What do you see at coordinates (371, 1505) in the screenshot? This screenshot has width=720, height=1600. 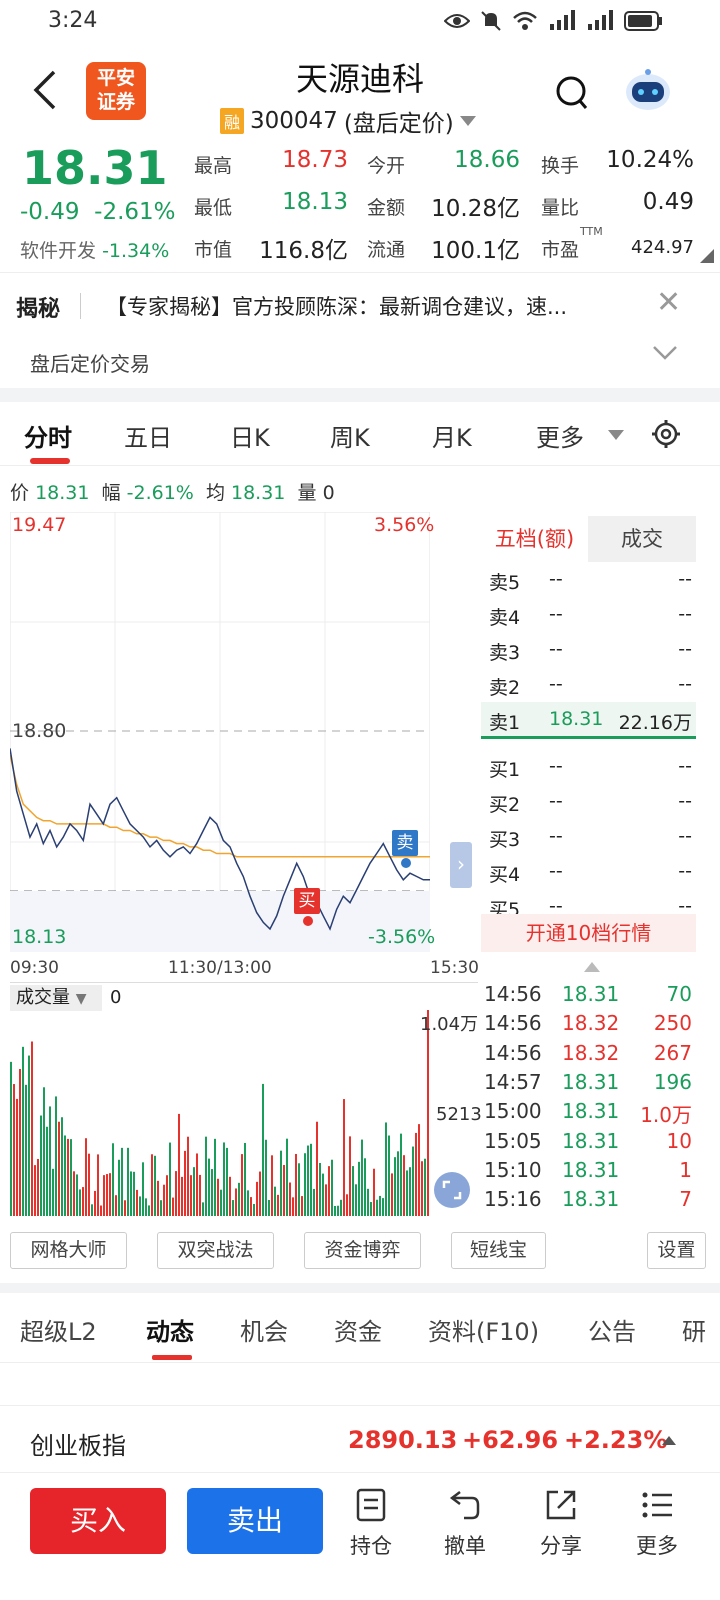 I see `position-icon` at bounding box center [371, 1505].